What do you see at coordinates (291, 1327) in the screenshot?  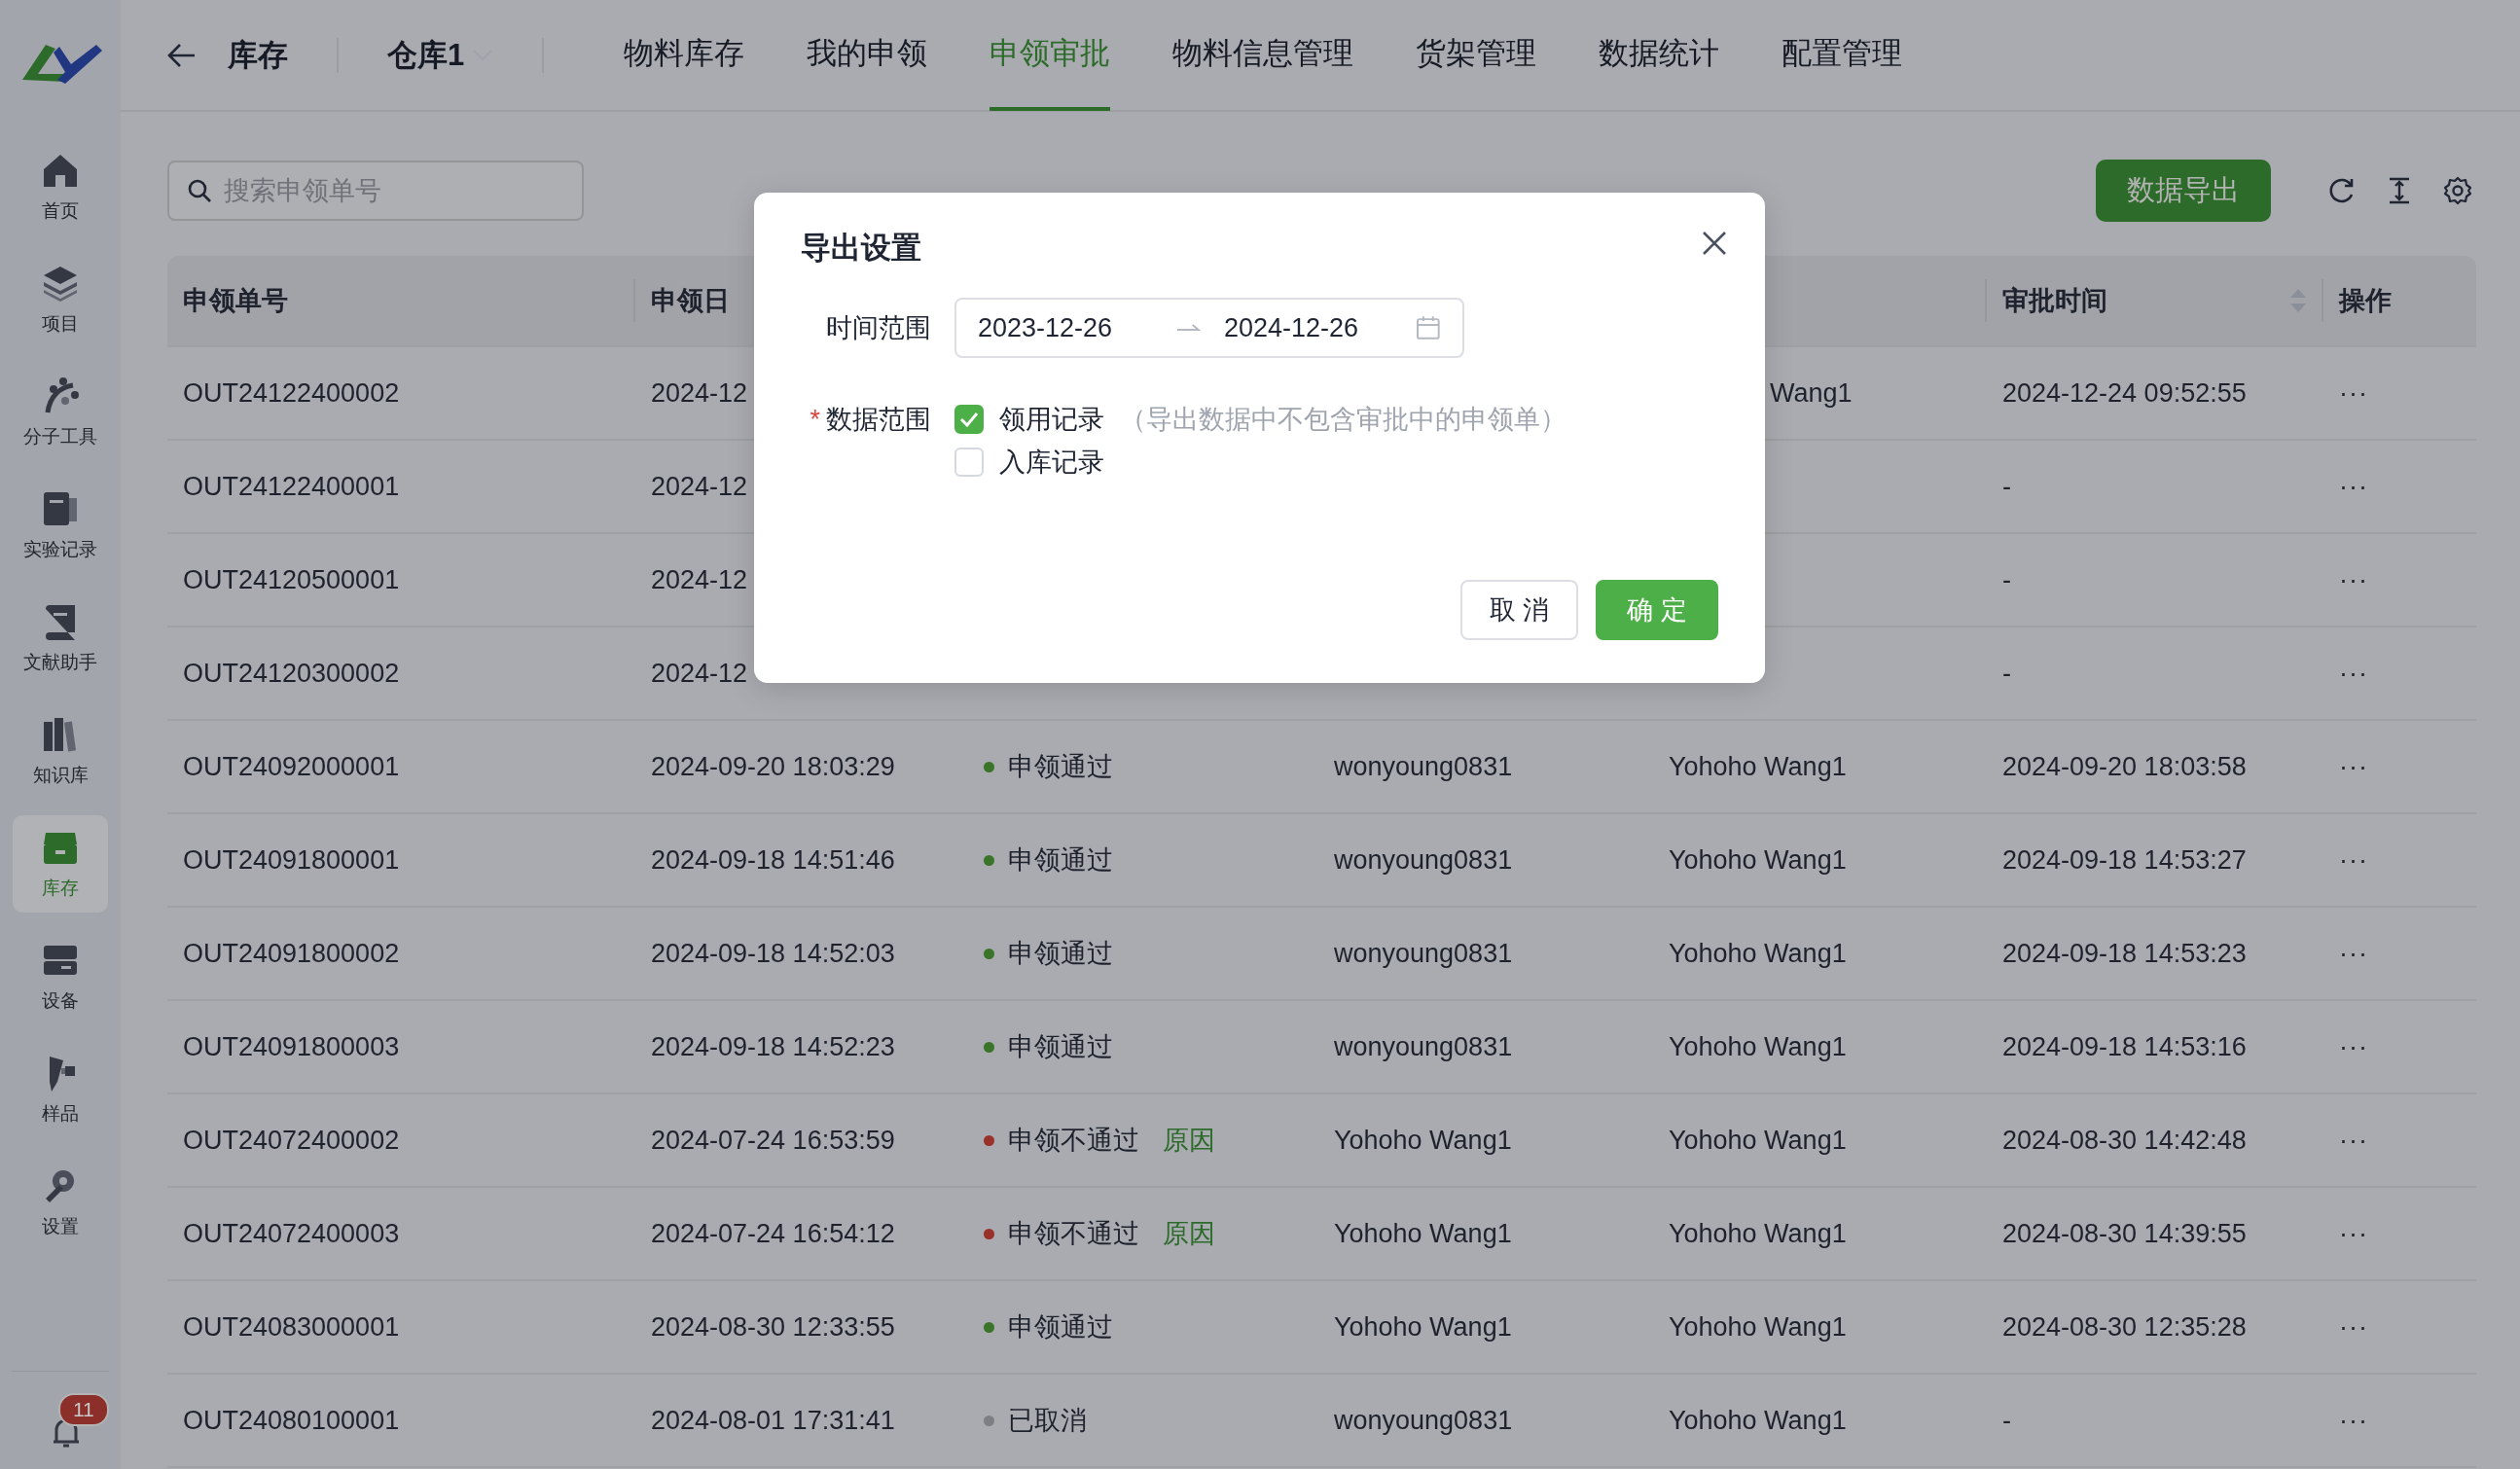 I see `table-cell: OUT24083000001` at bounding box center [291, 1327].